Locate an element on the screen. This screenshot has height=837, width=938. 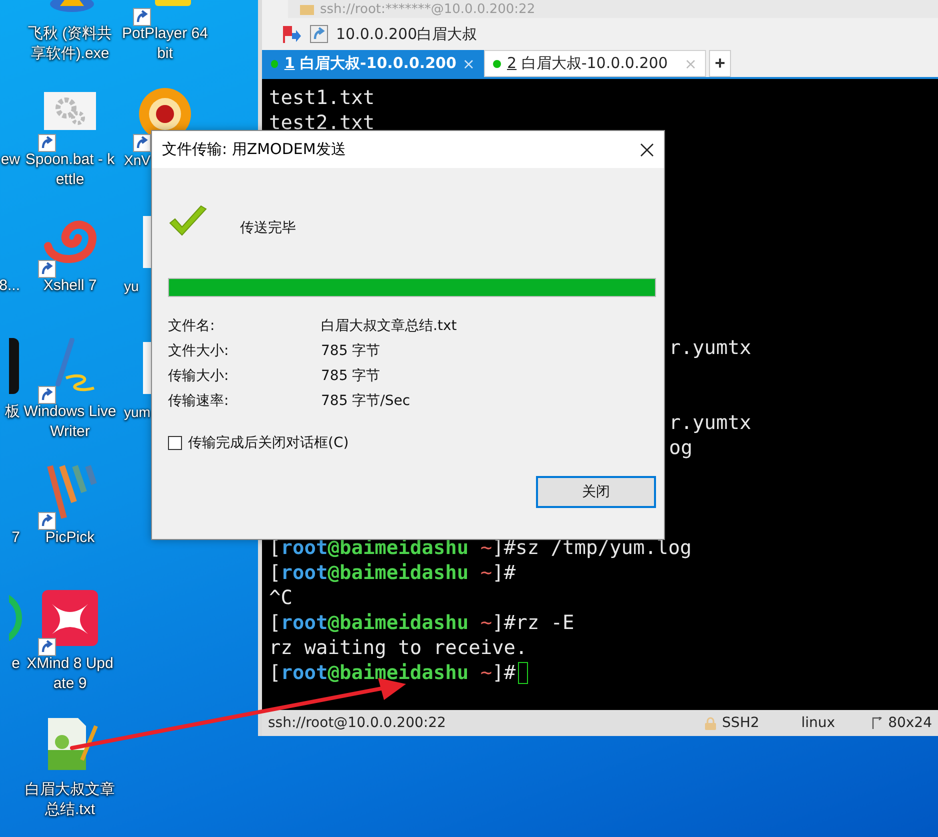
field-label: 传输大小: is located at coordinates (199, 376).